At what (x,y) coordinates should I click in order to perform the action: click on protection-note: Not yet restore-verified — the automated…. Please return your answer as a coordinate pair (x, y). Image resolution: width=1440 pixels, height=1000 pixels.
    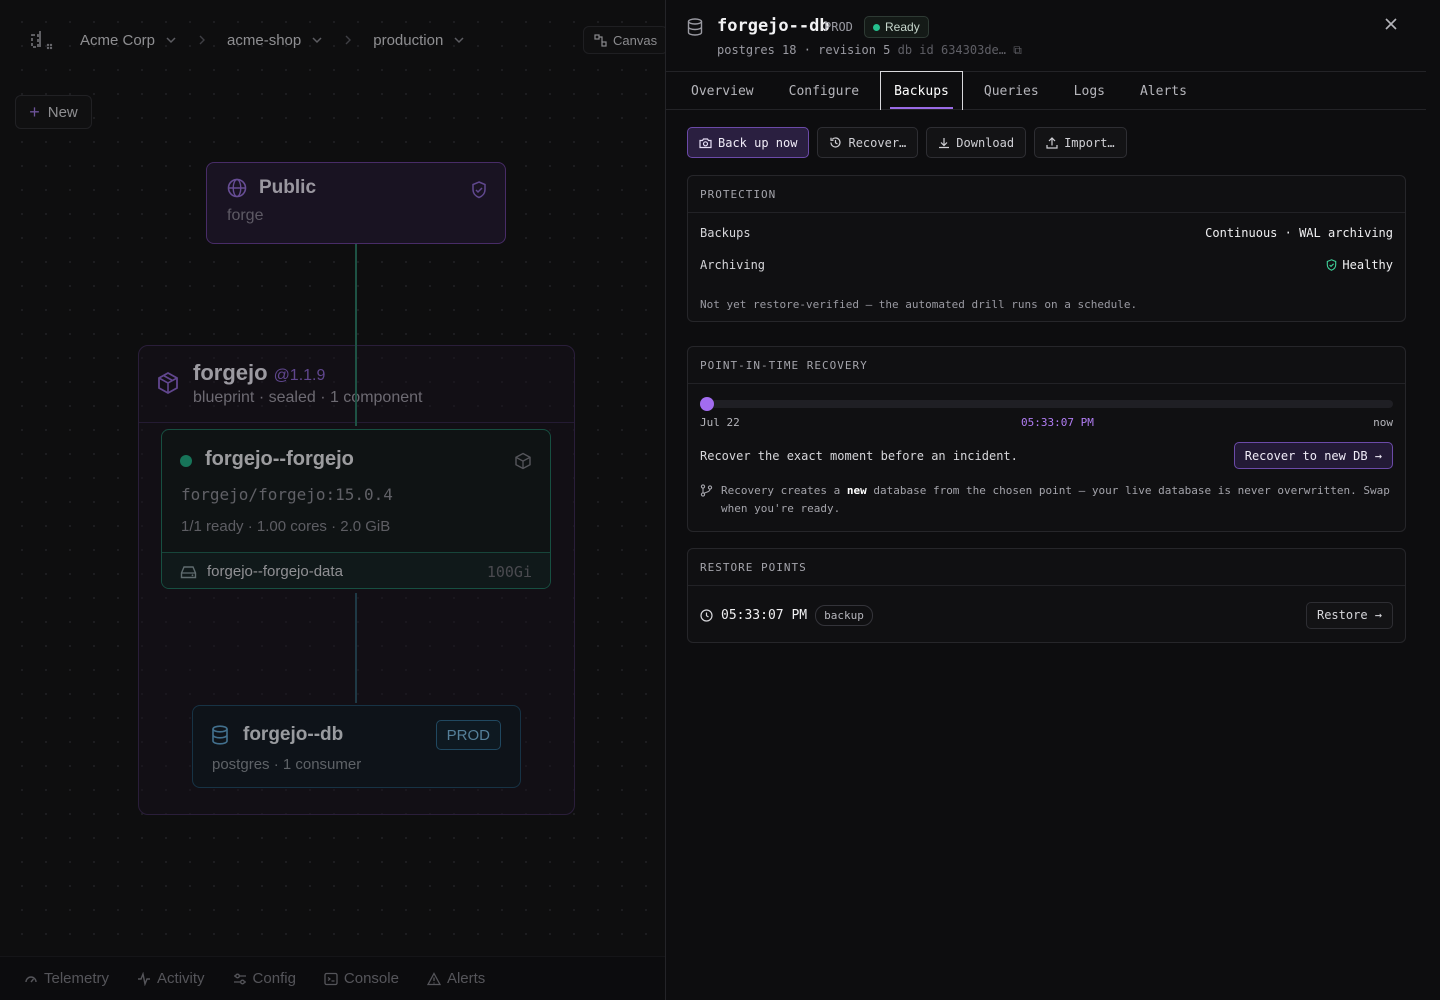
    Looking at the image, I should click on (919, 304).